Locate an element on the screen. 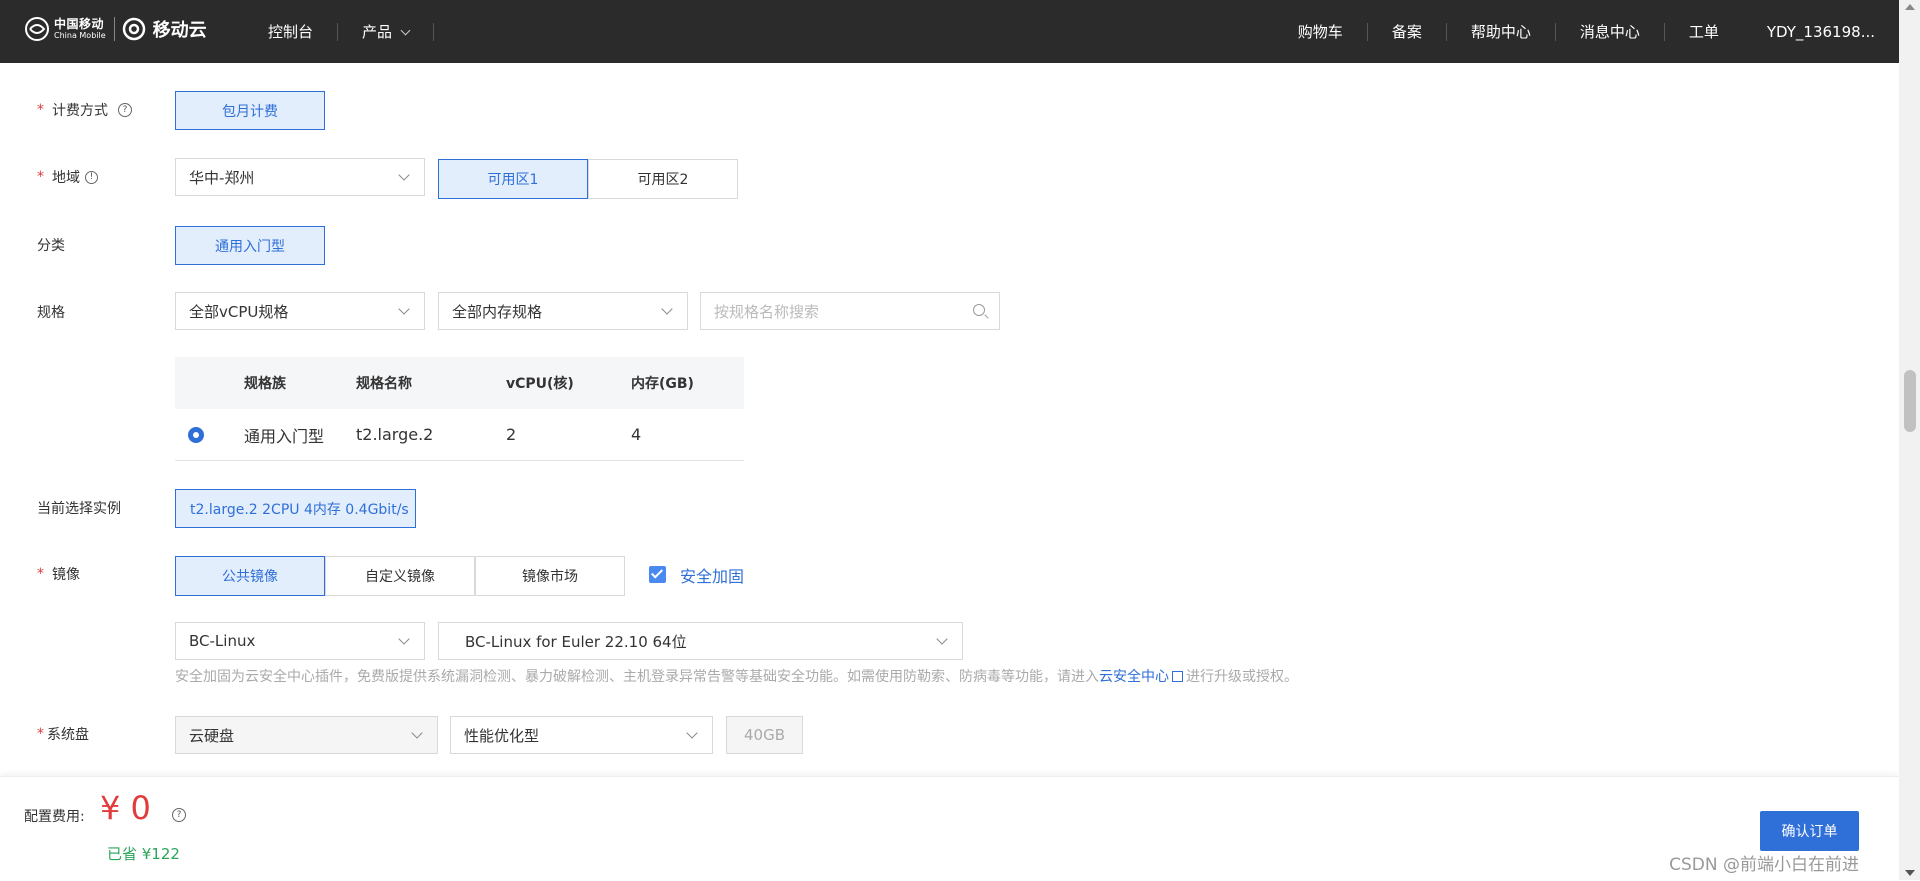  watermark: CSDN @前端小白在前进 is located at coordinates (1764, 865).